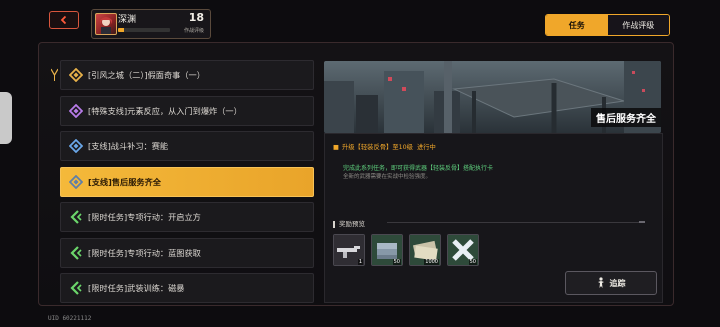 Image resolution: width=720 pixels, height=327 pixels. I want to click on chevron-left-icon, so click(63, 20).